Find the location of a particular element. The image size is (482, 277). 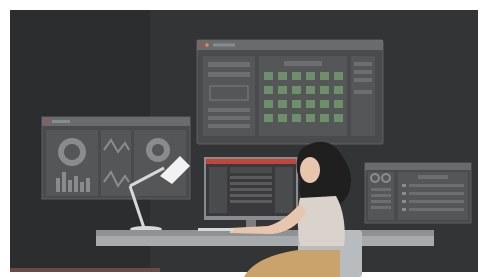

floating-window-right is located at coordinates (418, 193).